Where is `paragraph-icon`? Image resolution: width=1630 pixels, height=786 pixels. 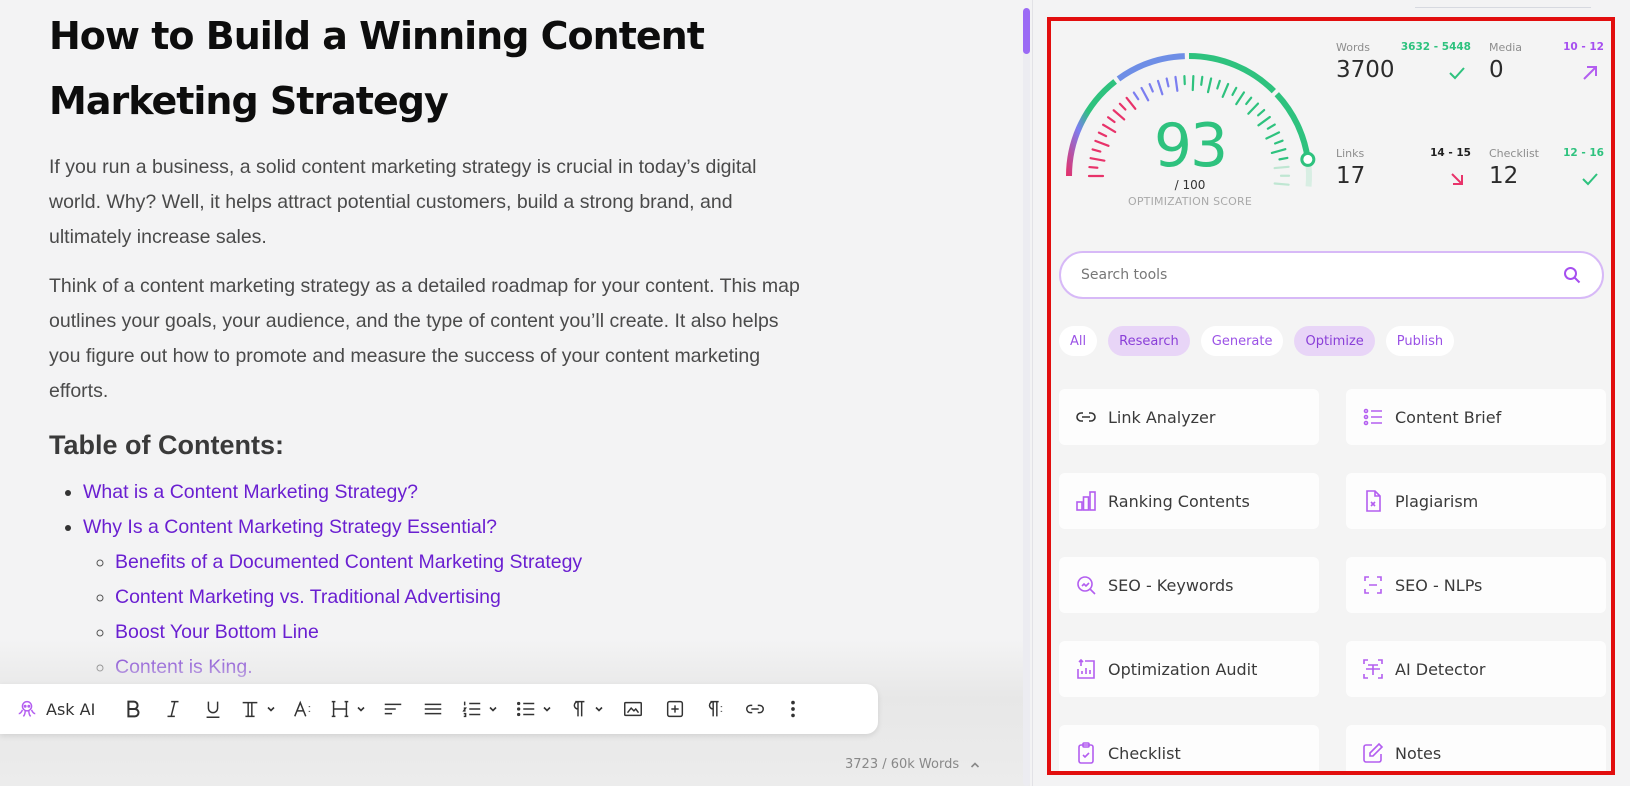
paragraph-icon is located at coordinates (579, 708).